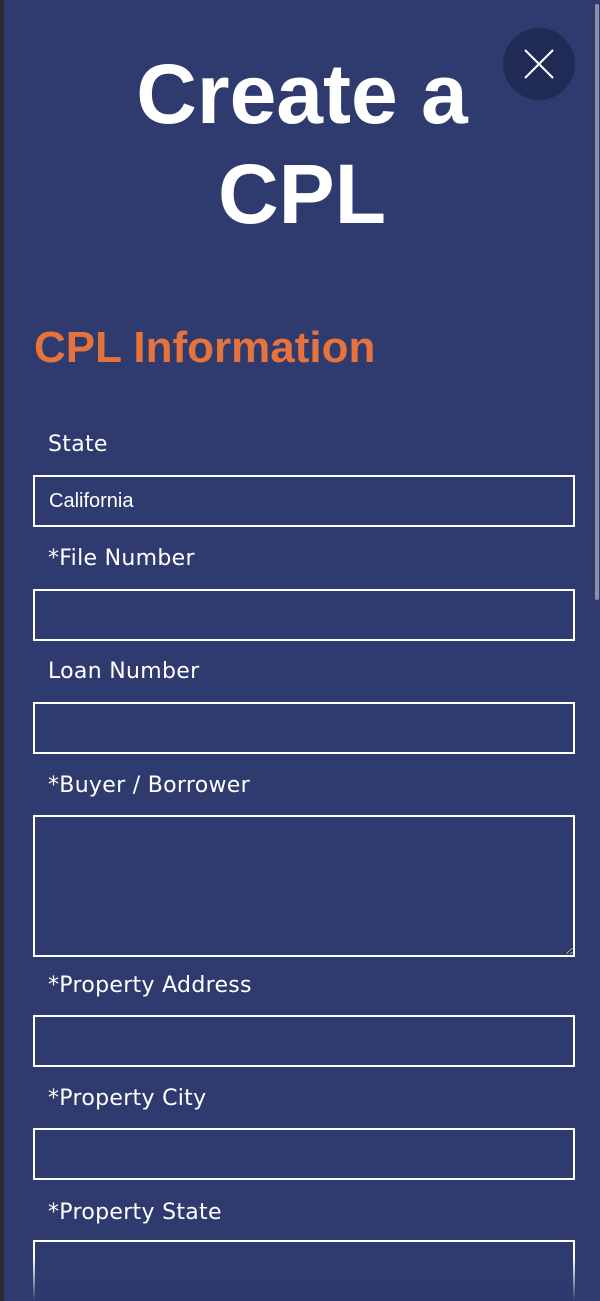  What do you see at coordinates (304, 1154) in the screenshot?
I see `property-city-field` at bounding box center [304, 1154].